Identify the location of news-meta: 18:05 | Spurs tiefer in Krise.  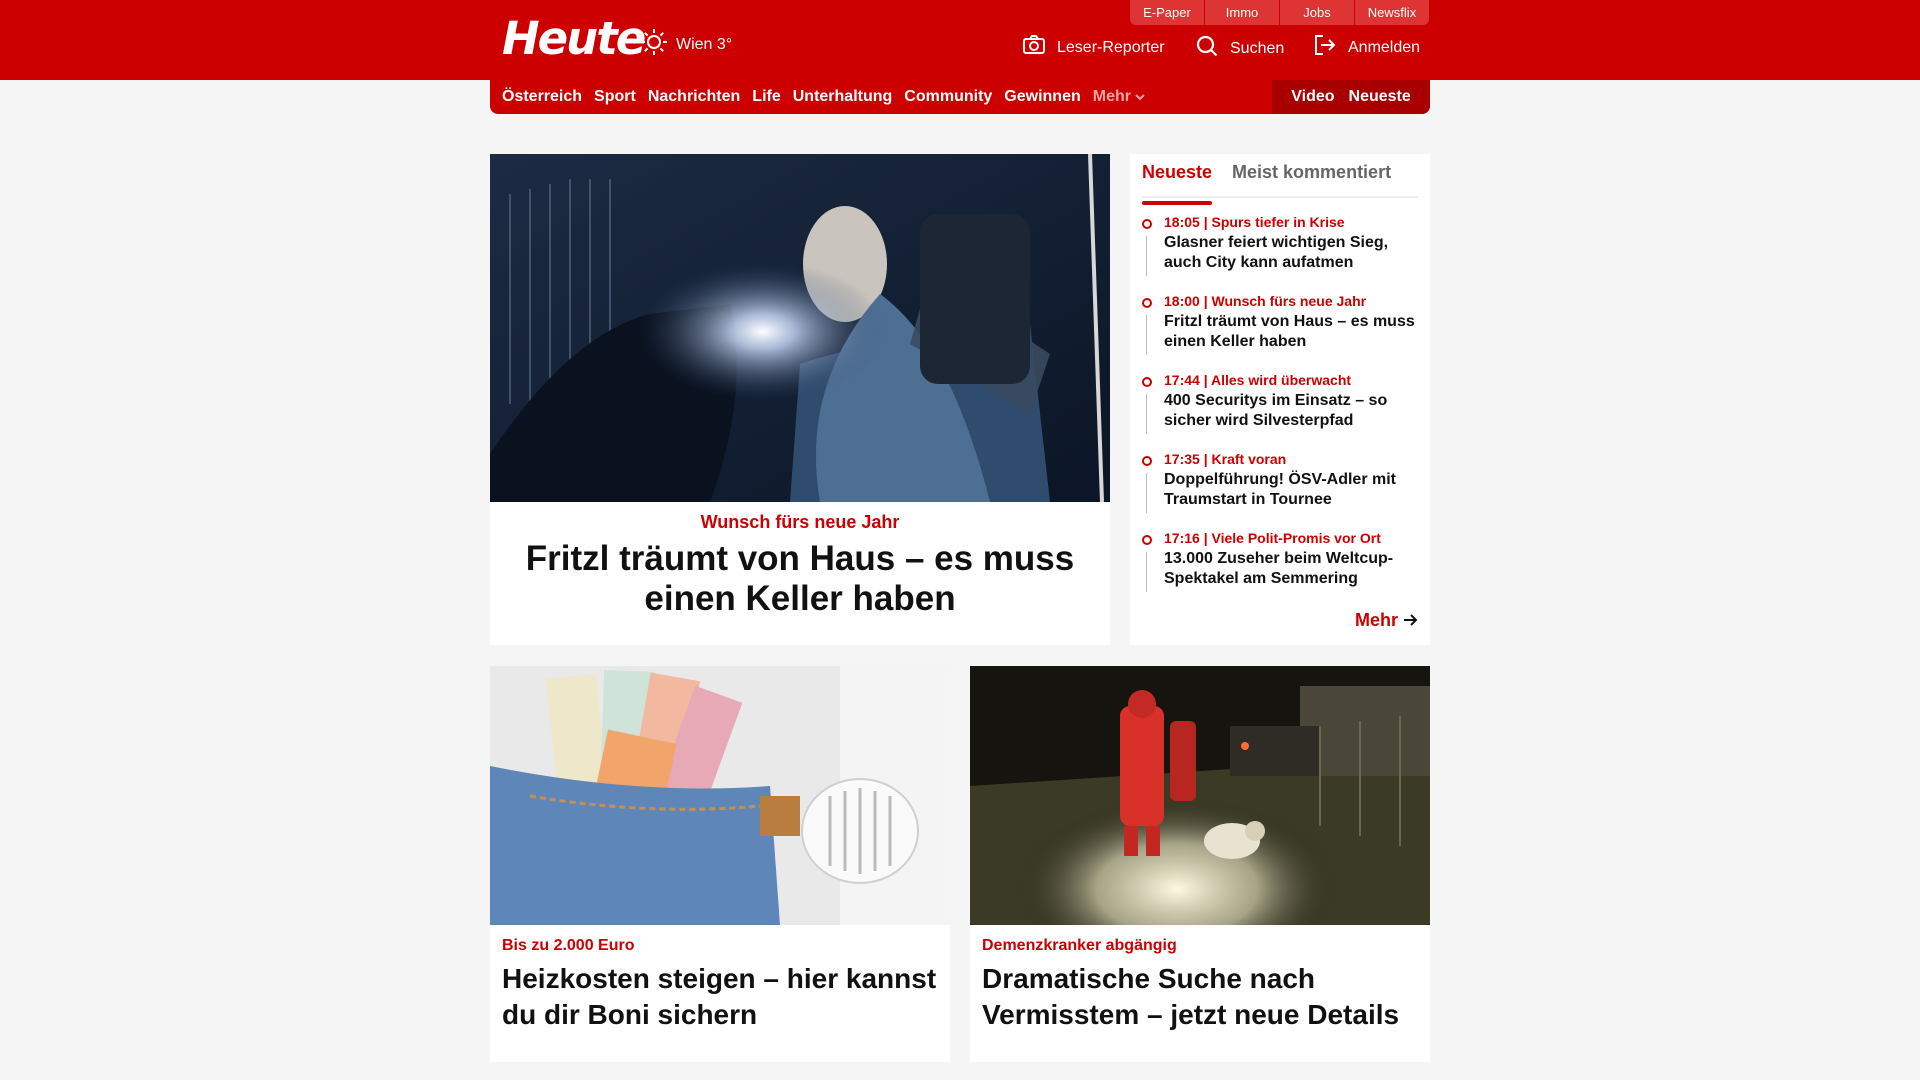
(1254, 222).